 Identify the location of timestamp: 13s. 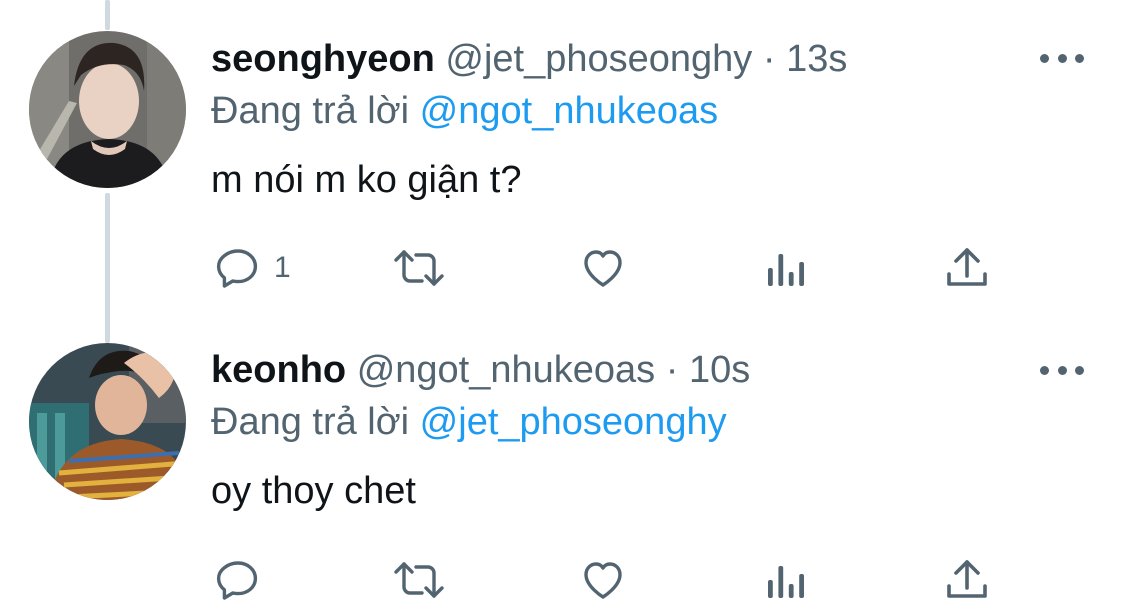
(816, 59).